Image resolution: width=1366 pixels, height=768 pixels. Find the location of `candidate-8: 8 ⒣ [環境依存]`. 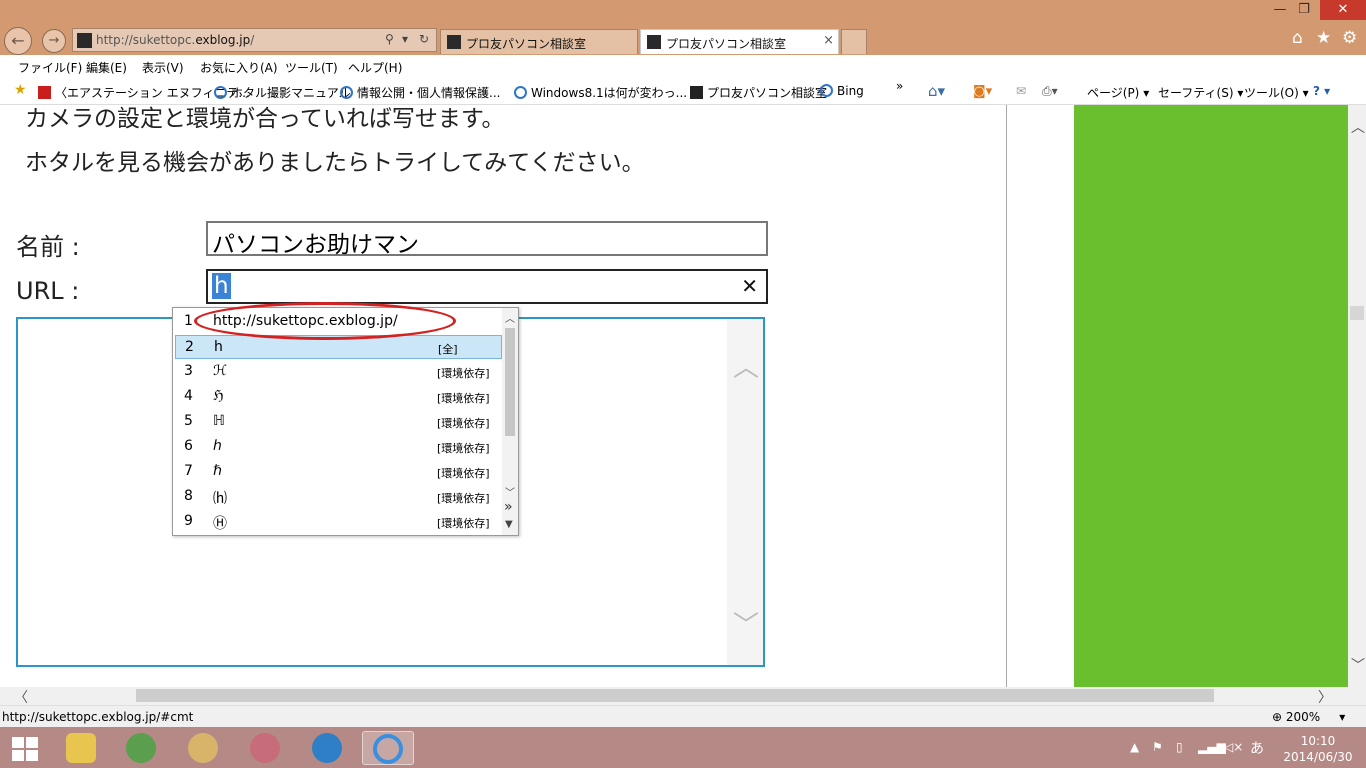

candidate-8: 8 ⒣ [環境依存] is located at coordinates (338, 497).